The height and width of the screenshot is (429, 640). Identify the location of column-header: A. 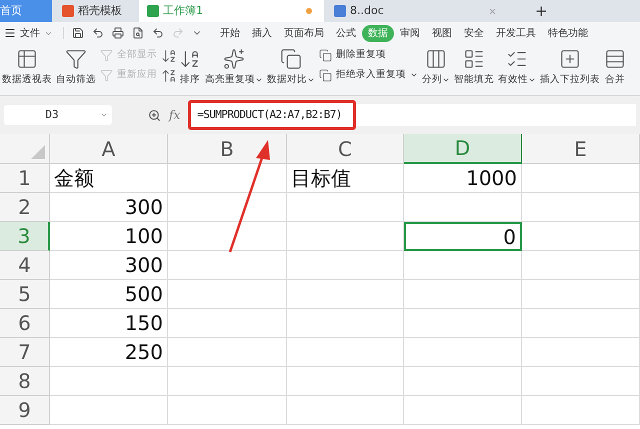
(109, 149).